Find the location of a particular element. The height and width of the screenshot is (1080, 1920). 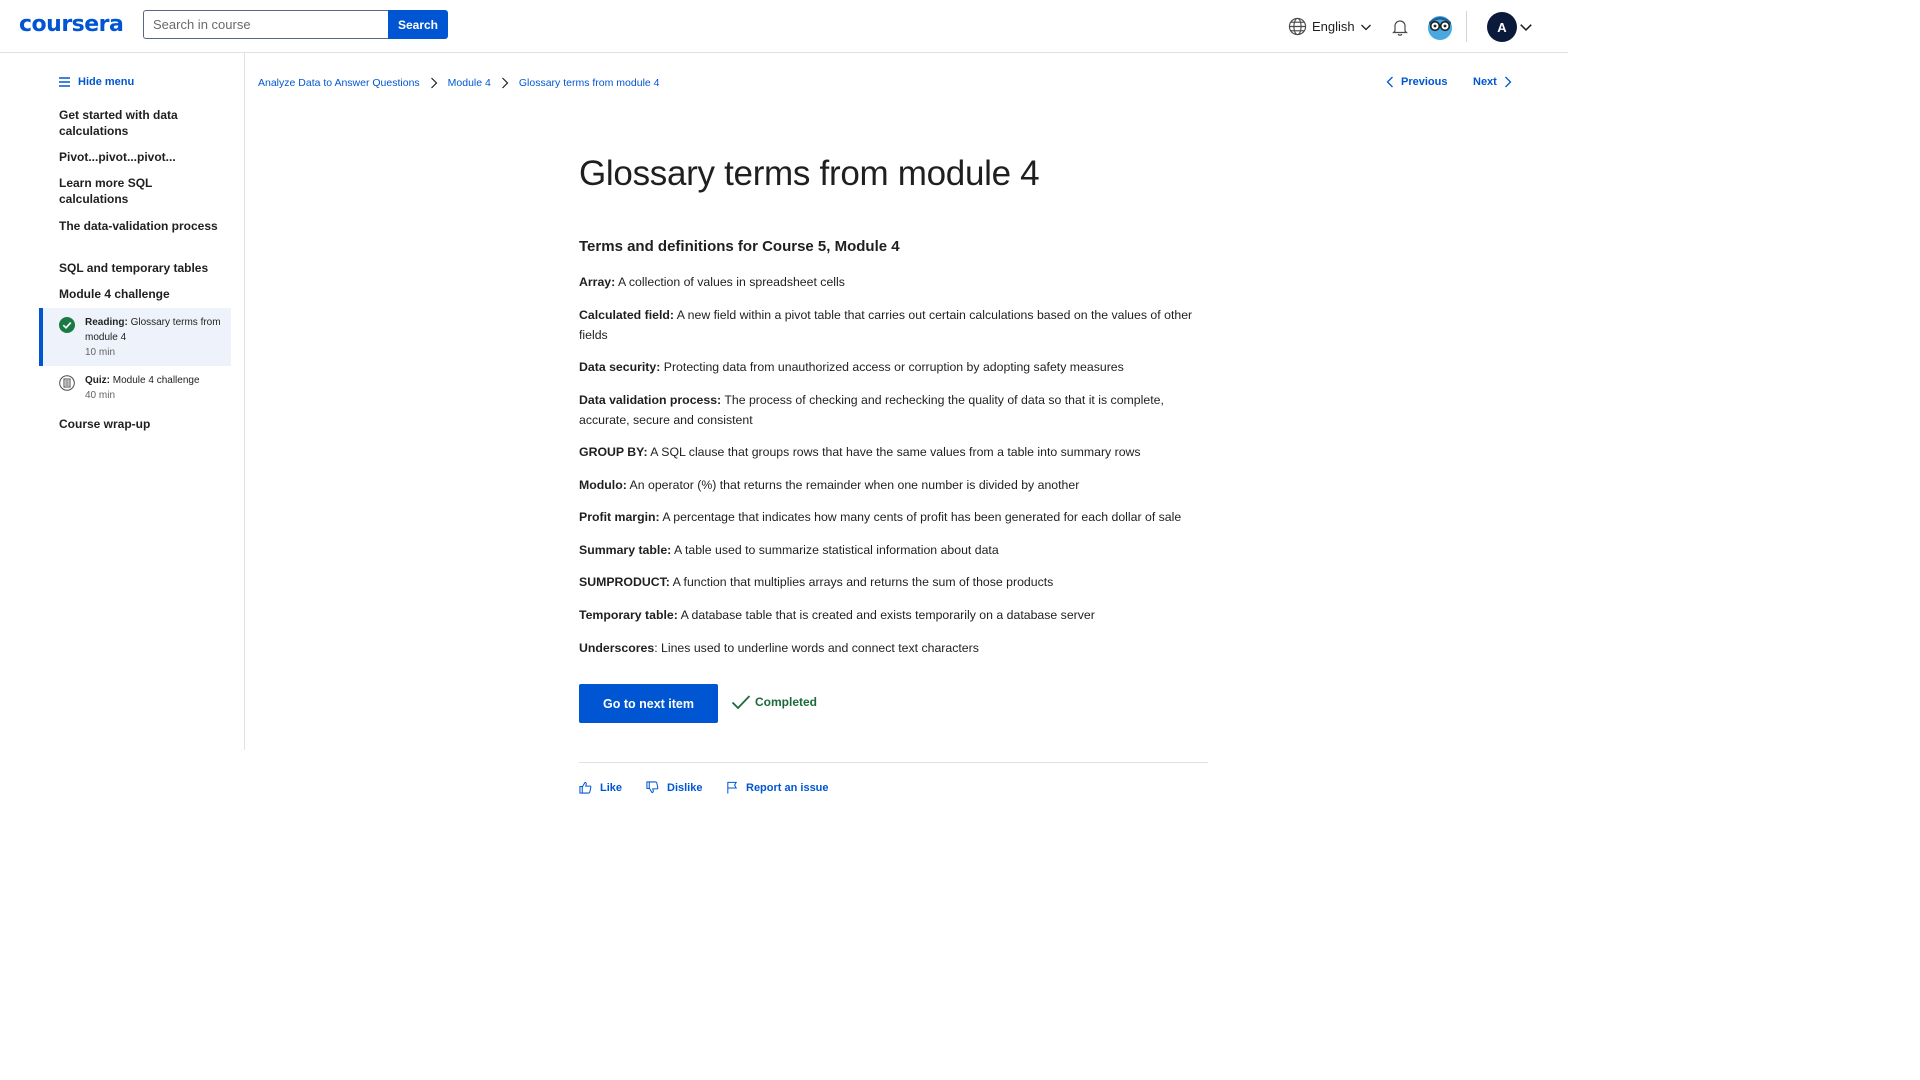

subitem-duration: 40 min is located at coordinates (100, 395).